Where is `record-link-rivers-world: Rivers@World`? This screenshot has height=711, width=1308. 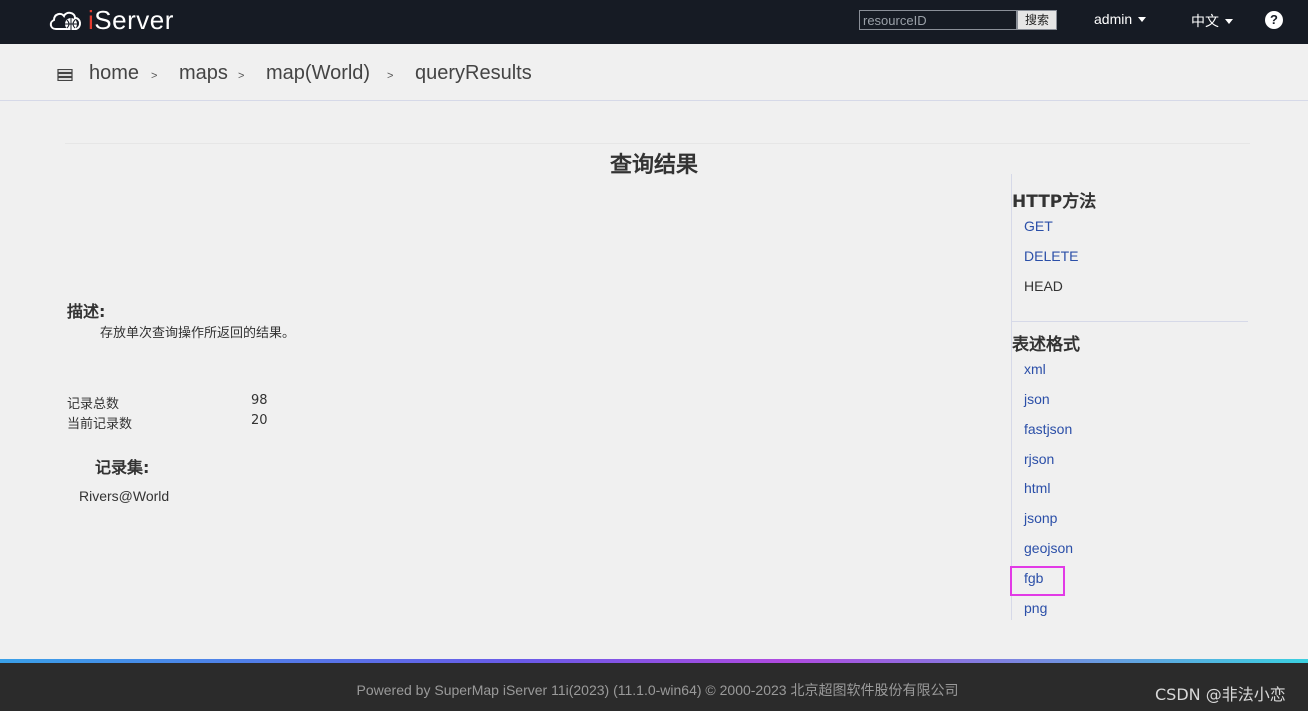
record-link-rivers-world: Rivers@World is located at coordinates (124, 496).